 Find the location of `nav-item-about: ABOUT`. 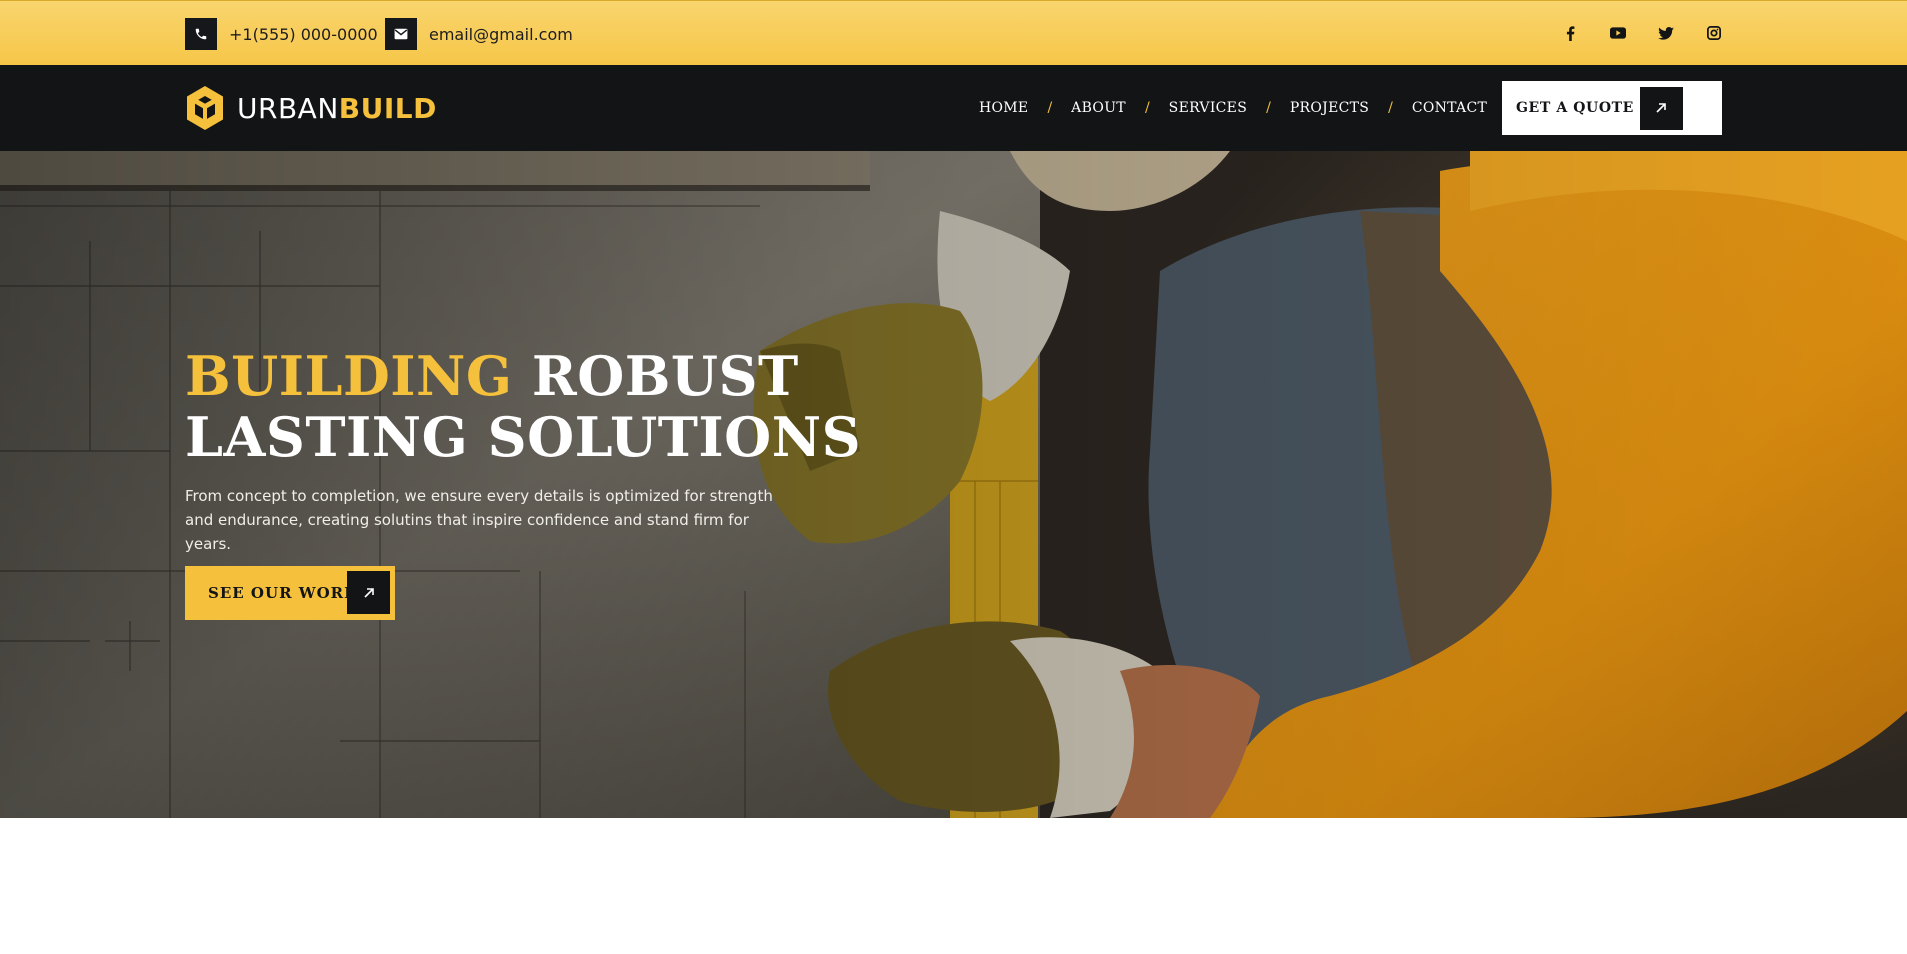

nav-item-about: ABOUT is located at coordinates (1098, 108).